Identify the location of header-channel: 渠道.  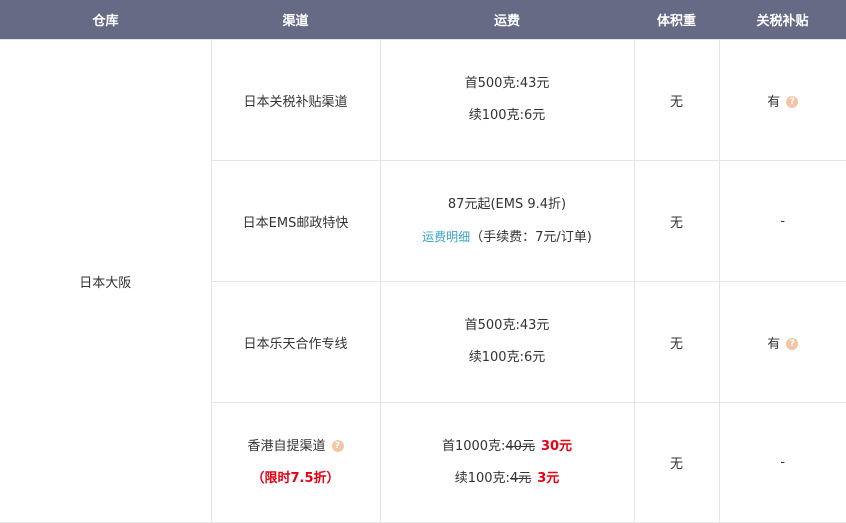
(295, 20).